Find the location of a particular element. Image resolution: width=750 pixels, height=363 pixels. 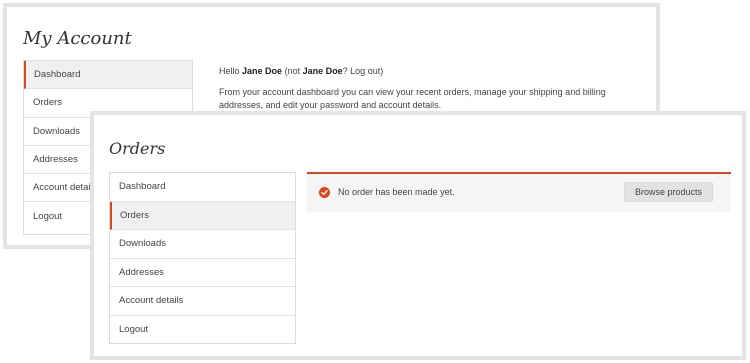

user-name-repeat: Jane Doe is located at coordinates (322, 71).